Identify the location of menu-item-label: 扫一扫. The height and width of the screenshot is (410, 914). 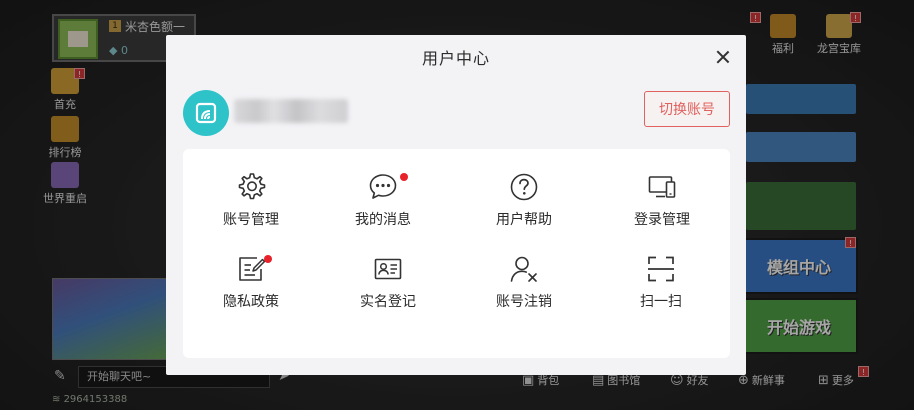
(661, 302).